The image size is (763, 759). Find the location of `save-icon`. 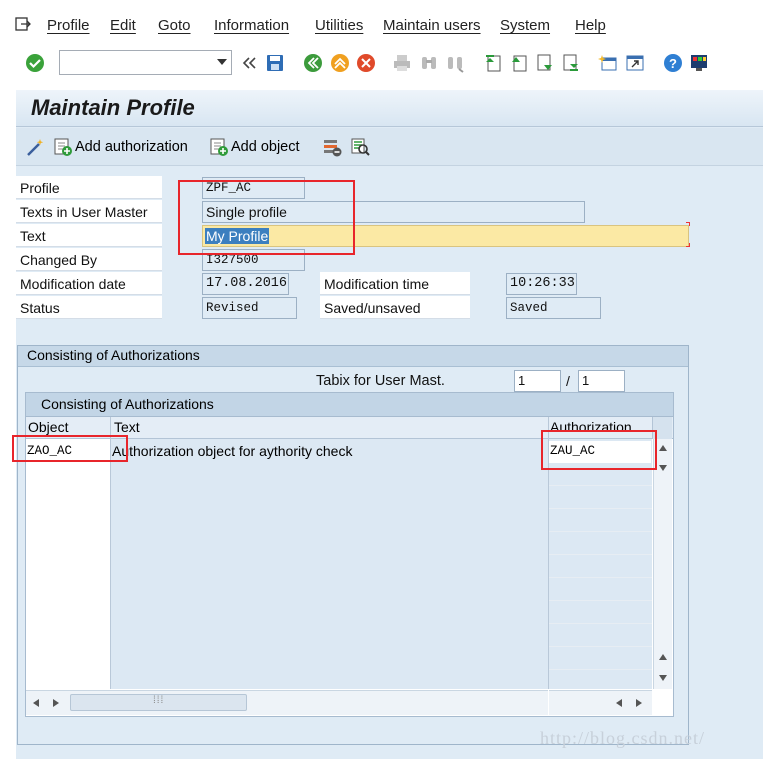

save-icon is located at coordinates (275, 63).